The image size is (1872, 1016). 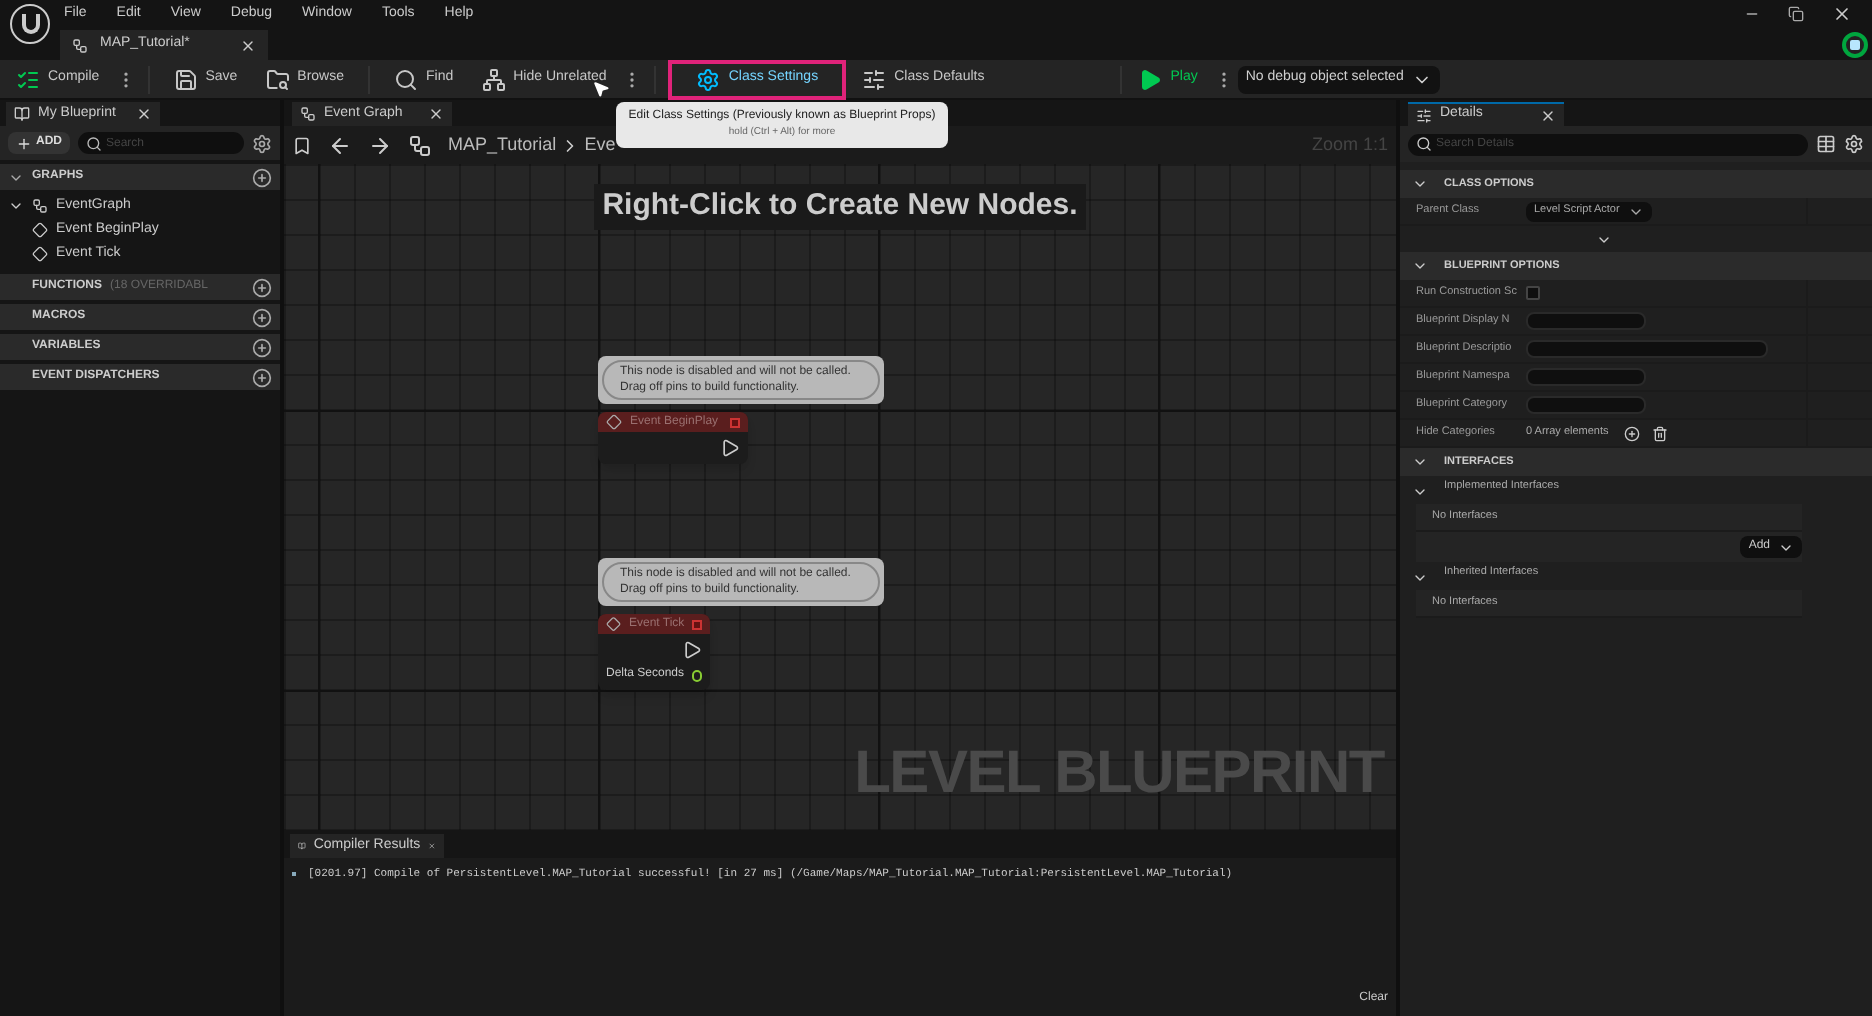 What do you see at coordinates (380, 145) in the screenshot?
I see `forward-icon` at bounding box center [380, 145].